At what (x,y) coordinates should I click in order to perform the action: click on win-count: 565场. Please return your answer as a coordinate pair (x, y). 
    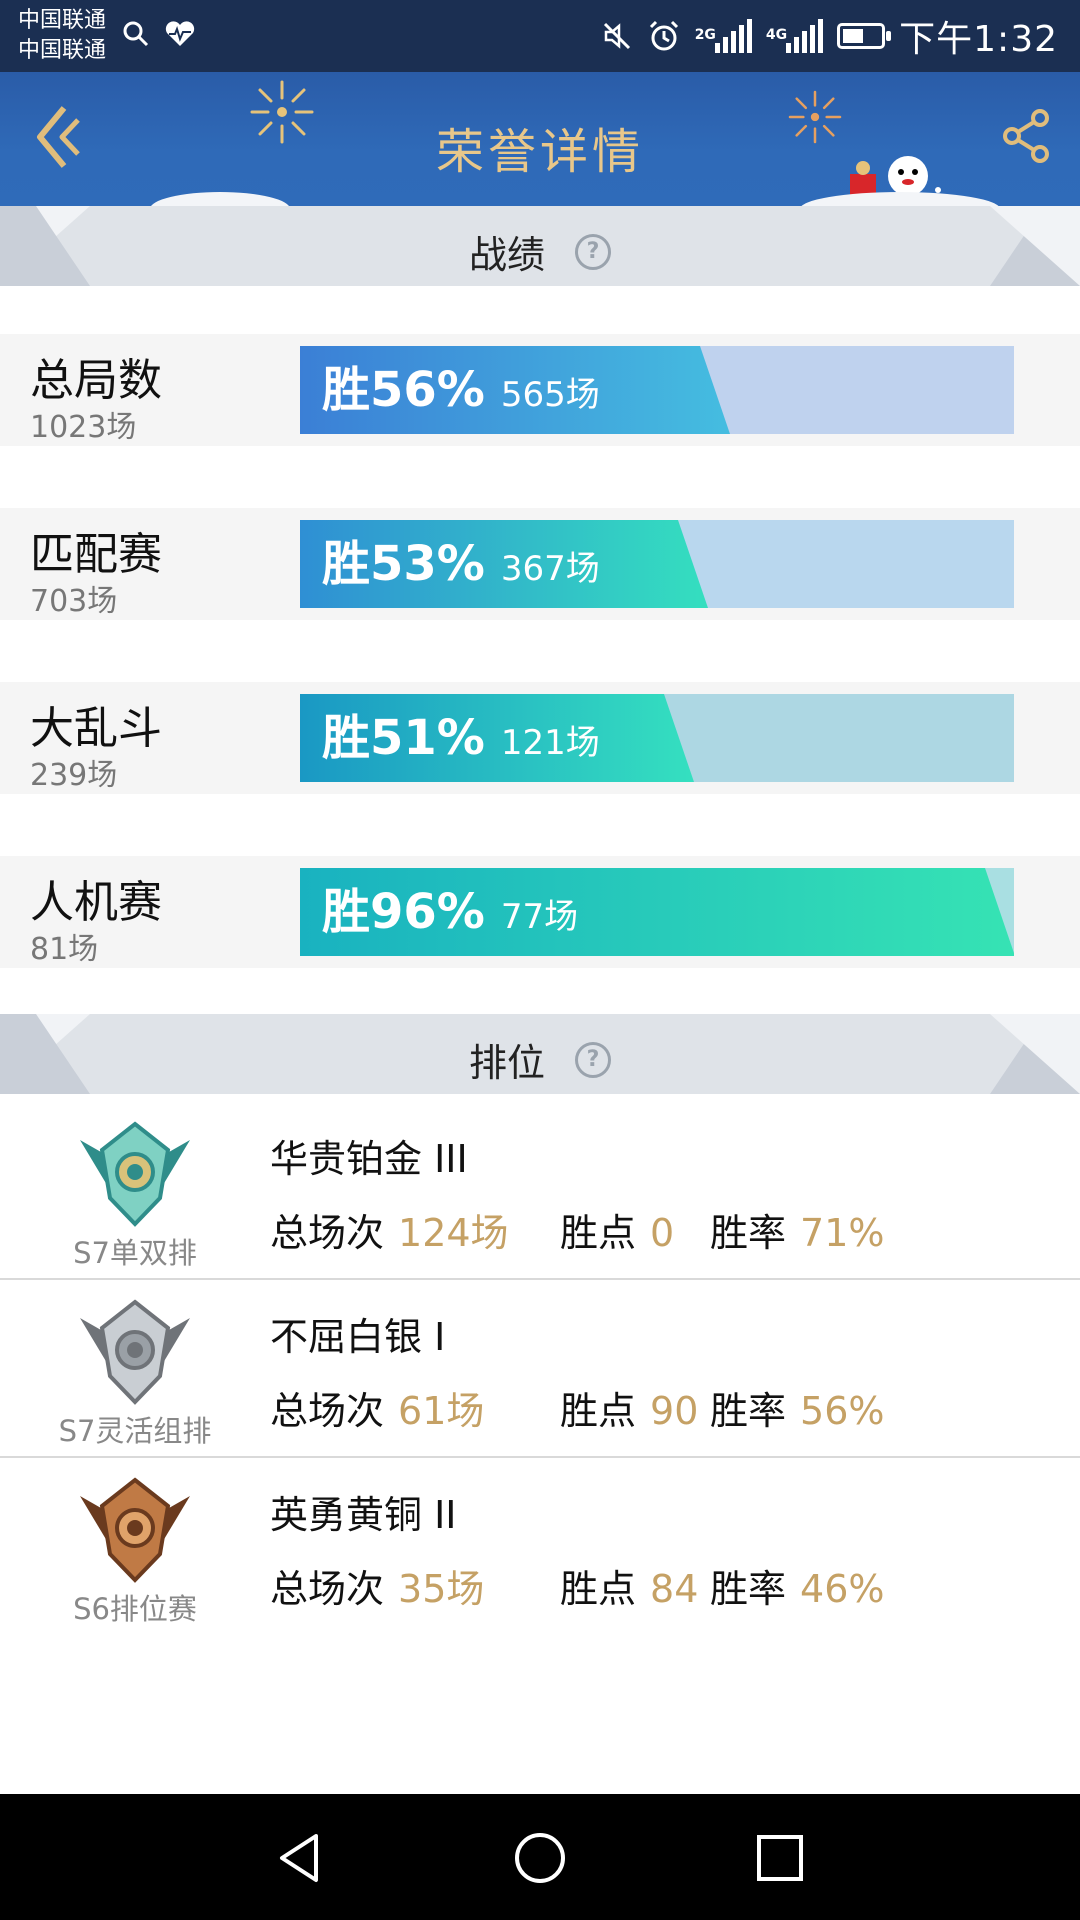
    Looking at the image, I should click on (550, 395).